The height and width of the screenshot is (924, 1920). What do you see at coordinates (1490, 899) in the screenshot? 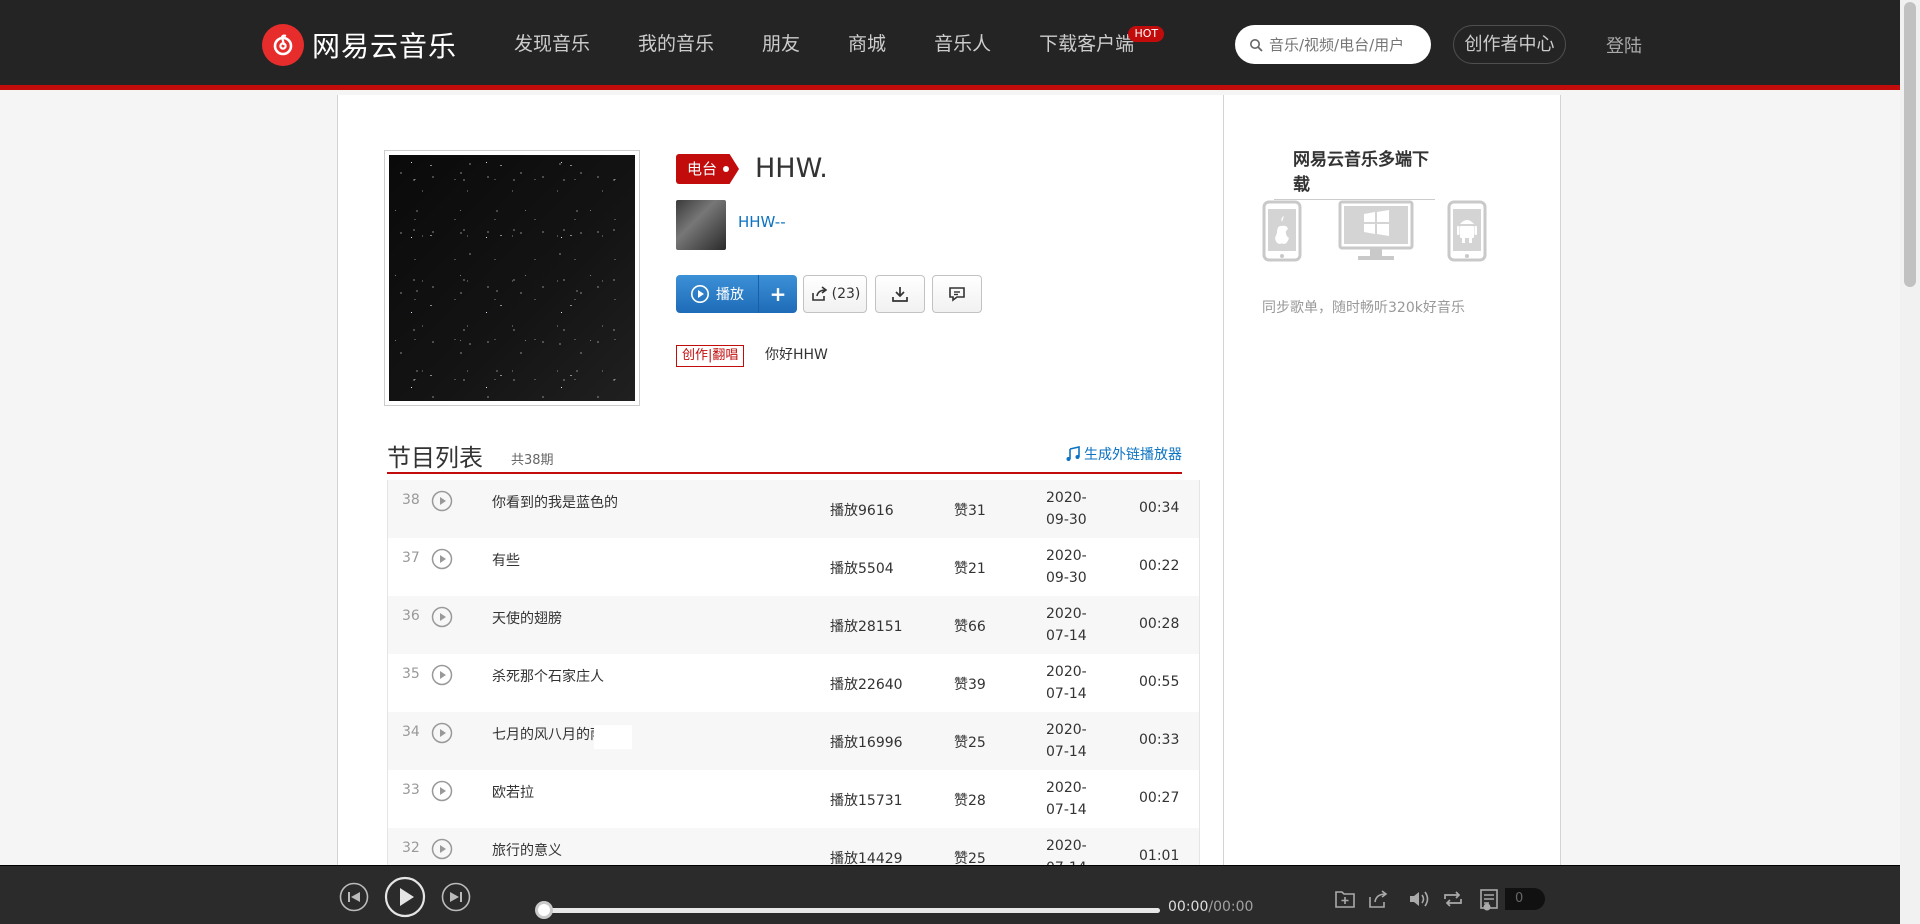
I see `playlist-icon` at bounding box center [1490, 899].